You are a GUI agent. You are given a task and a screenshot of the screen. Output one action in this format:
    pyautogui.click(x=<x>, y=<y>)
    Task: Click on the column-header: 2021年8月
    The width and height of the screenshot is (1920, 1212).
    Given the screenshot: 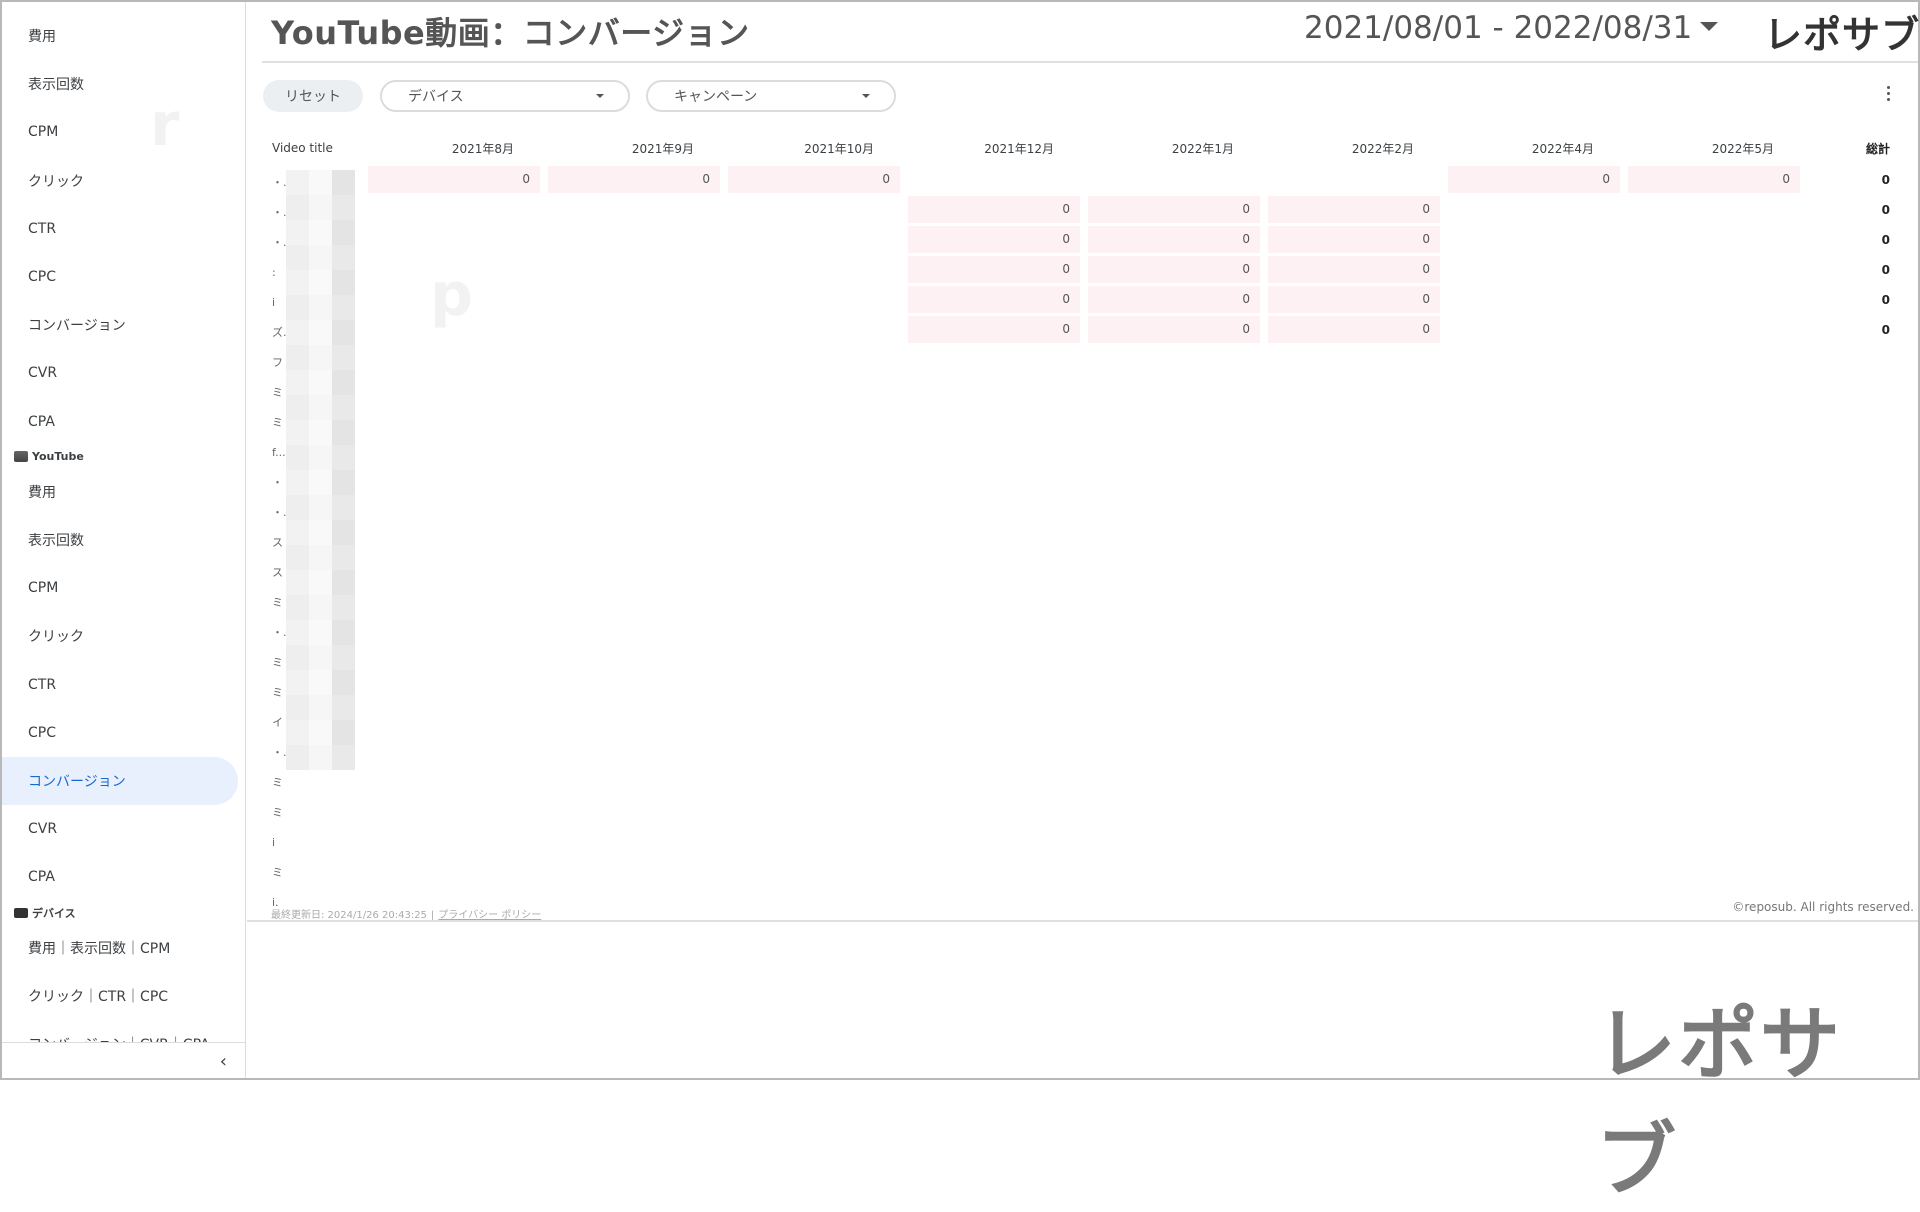 What is the action you would take?
    pyautogui.click(x=456, y=148)
    